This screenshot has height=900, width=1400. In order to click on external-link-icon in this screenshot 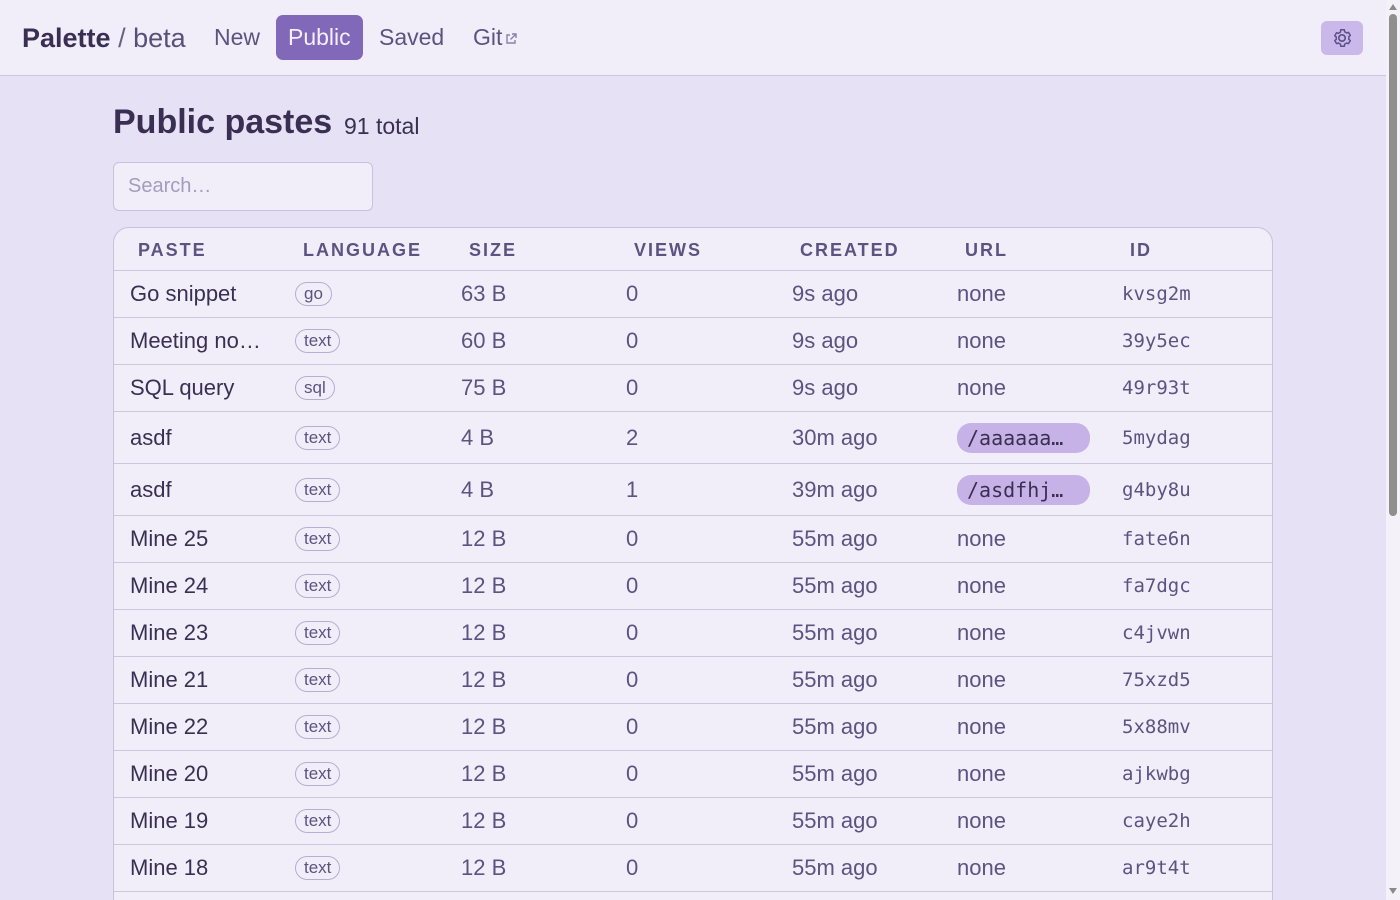, I will do `click(512, 38)`.